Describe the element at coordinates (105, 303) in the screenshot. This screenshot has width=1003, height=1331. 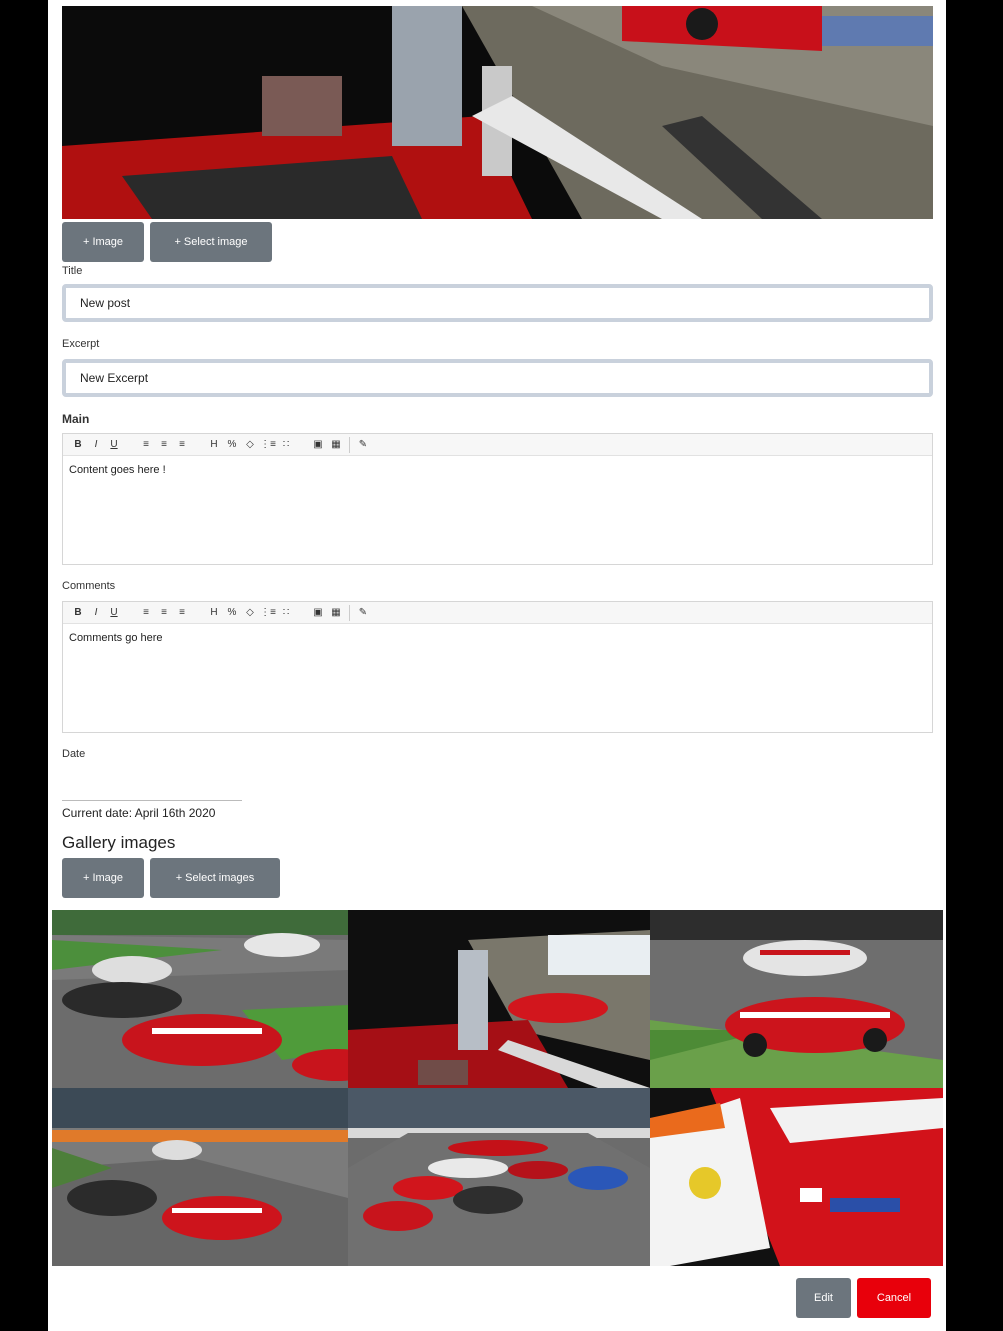
I see `title-input-value: New post` at that location.